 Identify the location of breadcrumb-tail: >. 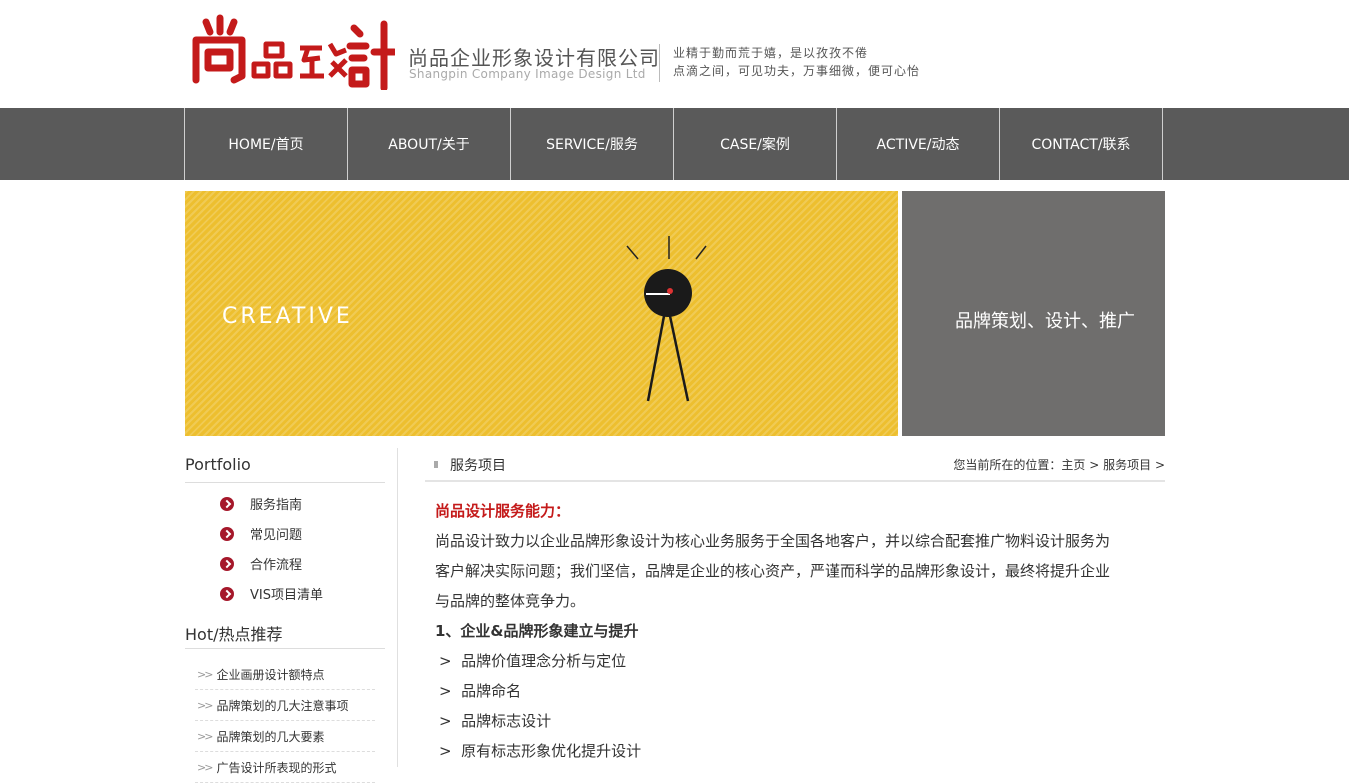
(1158, 465).